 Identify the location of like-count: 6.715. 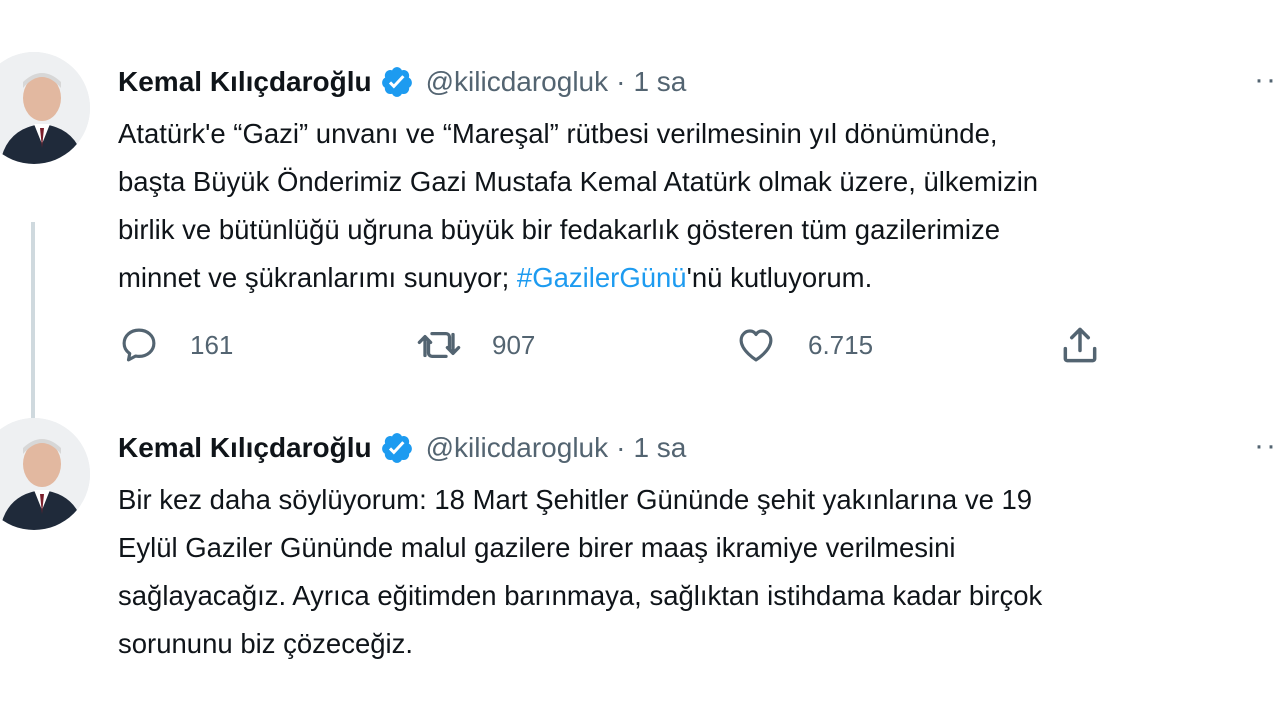
(841, 344).